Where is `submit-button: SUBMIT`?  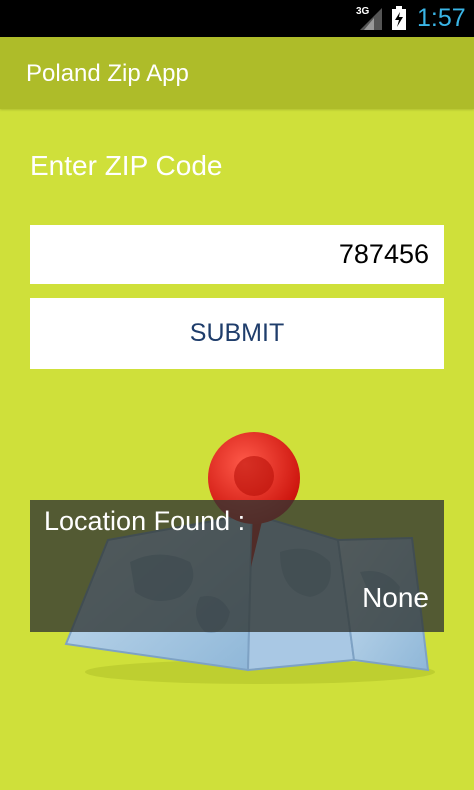 submit-button: SUBMIT is located at coordinates (237, 333).